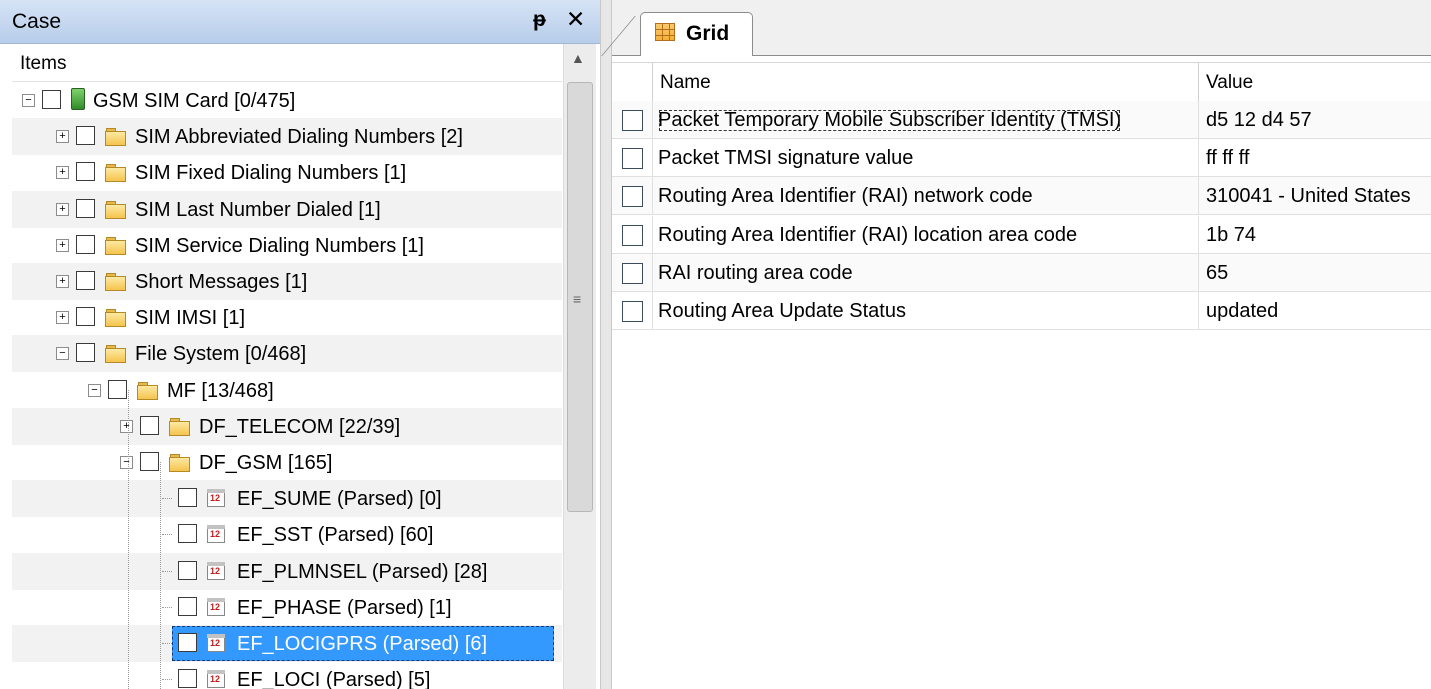  Describe the element at coordinates (279, 245) in the screenshot. I see `tree-item-label: SIM Service Dialing Numbers [1]` at that location.